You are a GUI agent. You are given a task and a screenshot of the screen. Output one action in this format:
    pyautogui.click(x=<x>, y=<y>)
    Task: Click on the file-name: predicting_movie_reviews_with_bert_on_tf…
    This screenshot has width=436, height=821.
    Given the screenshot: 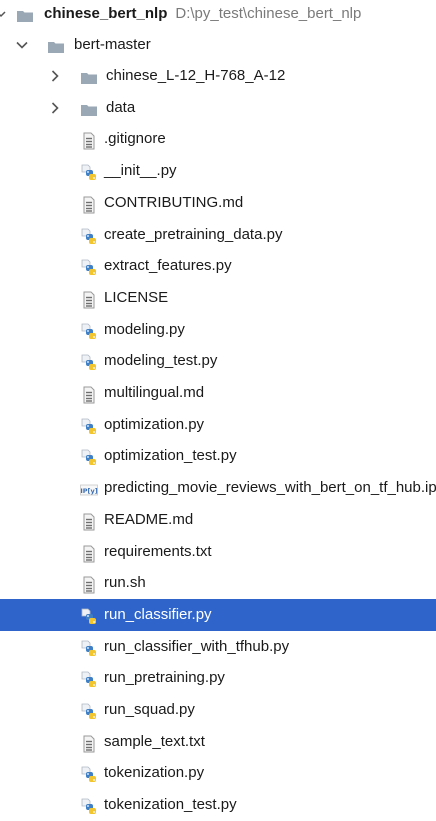 What is the action you would take?
    pyautogui.click(x=270, y=488)
    